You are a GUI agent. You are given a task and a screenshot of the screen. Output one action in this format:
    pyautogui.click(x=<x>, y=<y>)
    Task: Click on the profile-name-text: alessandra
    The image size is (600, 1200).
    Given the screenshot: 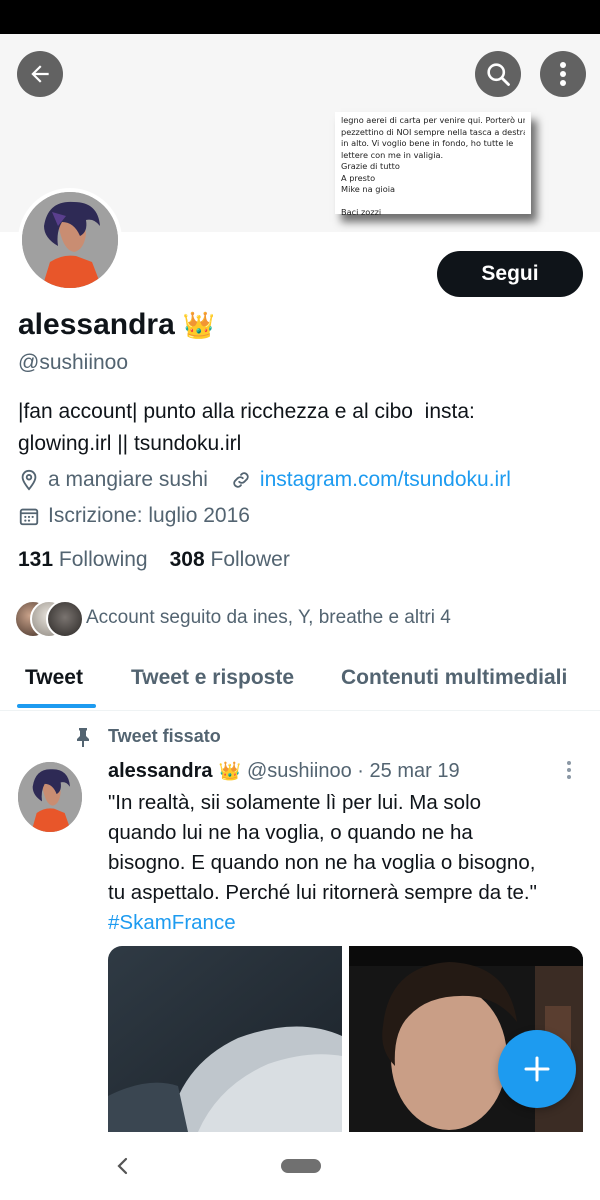 What is the action you would take?
    pyautogui.click(x=96, y=324)
    